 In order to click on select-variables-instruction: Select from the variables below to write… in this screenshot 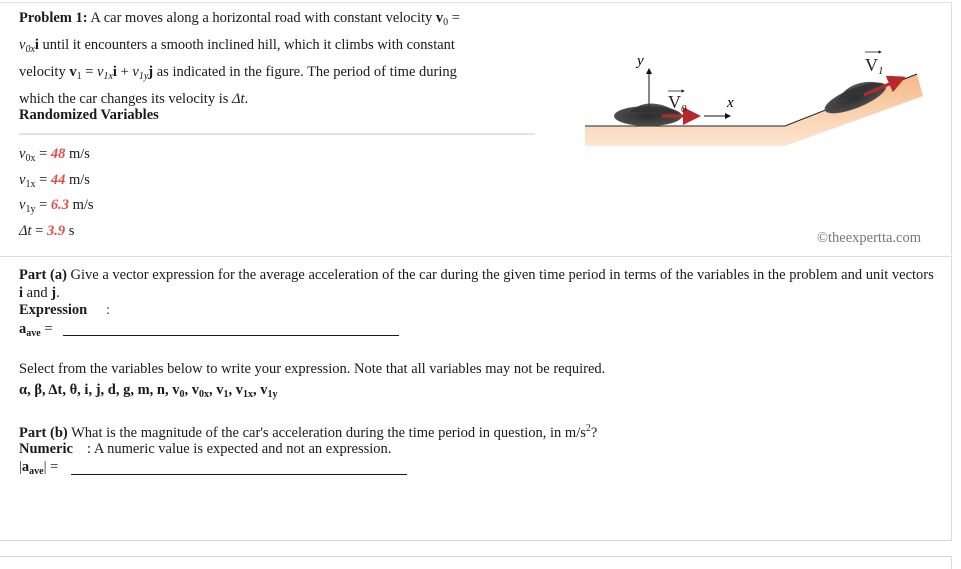, I will do `click(312, 369)`.